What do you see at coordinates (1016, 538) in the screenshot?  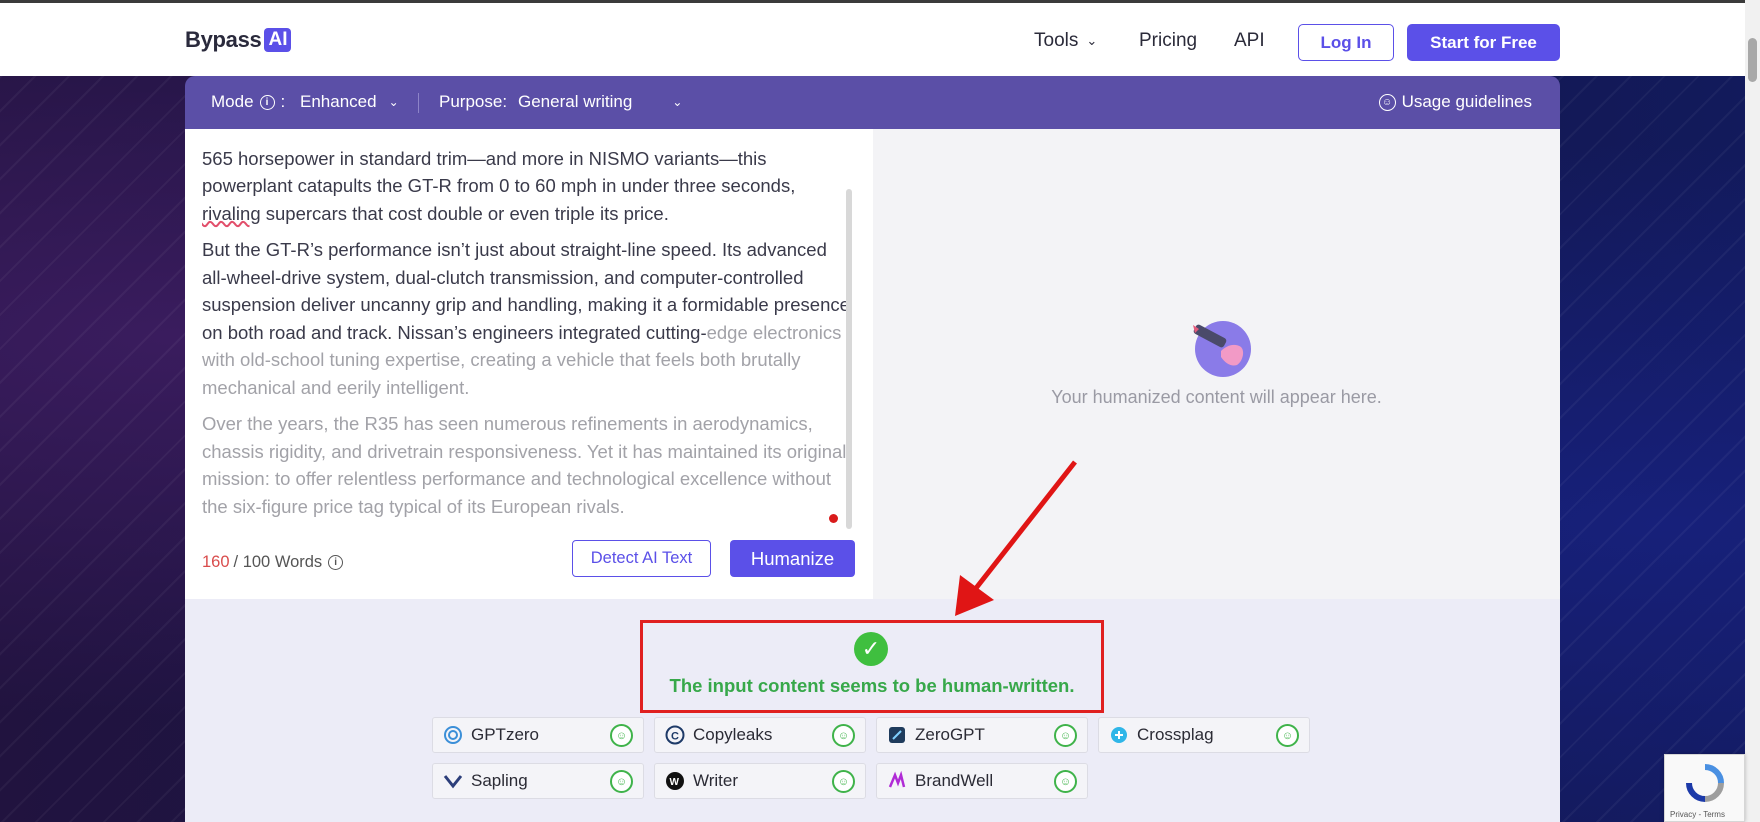 I see `annotation-arrow` at bounding box center [1016, 538].